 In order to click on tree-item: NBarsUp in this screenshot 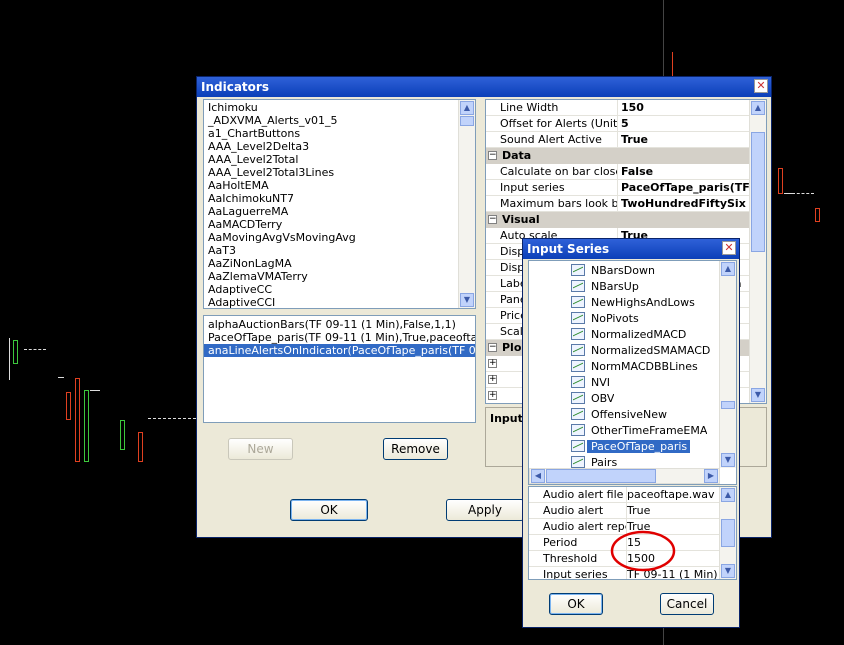, I will do `click(613, 286)`.